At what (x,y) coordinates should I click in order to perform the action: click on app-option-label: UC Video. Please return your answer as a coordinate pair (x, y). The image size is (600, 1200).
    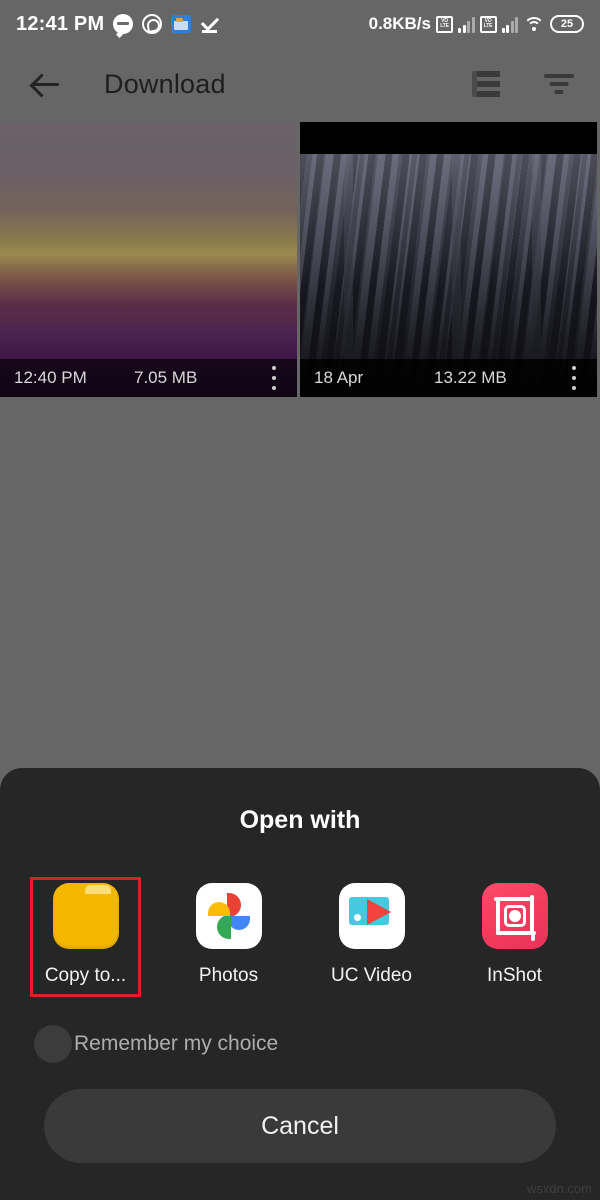
    Looking at the image, I should click on (371, 975).